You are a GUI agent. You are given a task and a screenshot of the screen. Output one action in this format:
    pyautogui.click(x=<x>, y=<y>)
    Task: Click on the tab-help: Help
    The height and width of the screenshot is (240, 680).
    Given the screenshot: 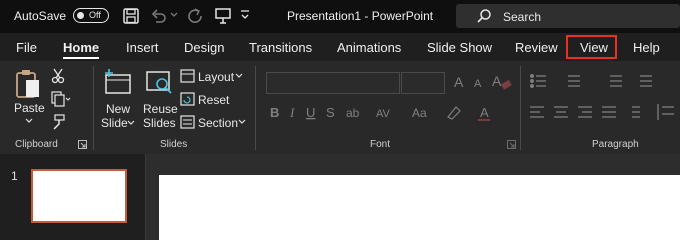 What is the action you would take?
    pyautogui.click(x=646, y=47)
    